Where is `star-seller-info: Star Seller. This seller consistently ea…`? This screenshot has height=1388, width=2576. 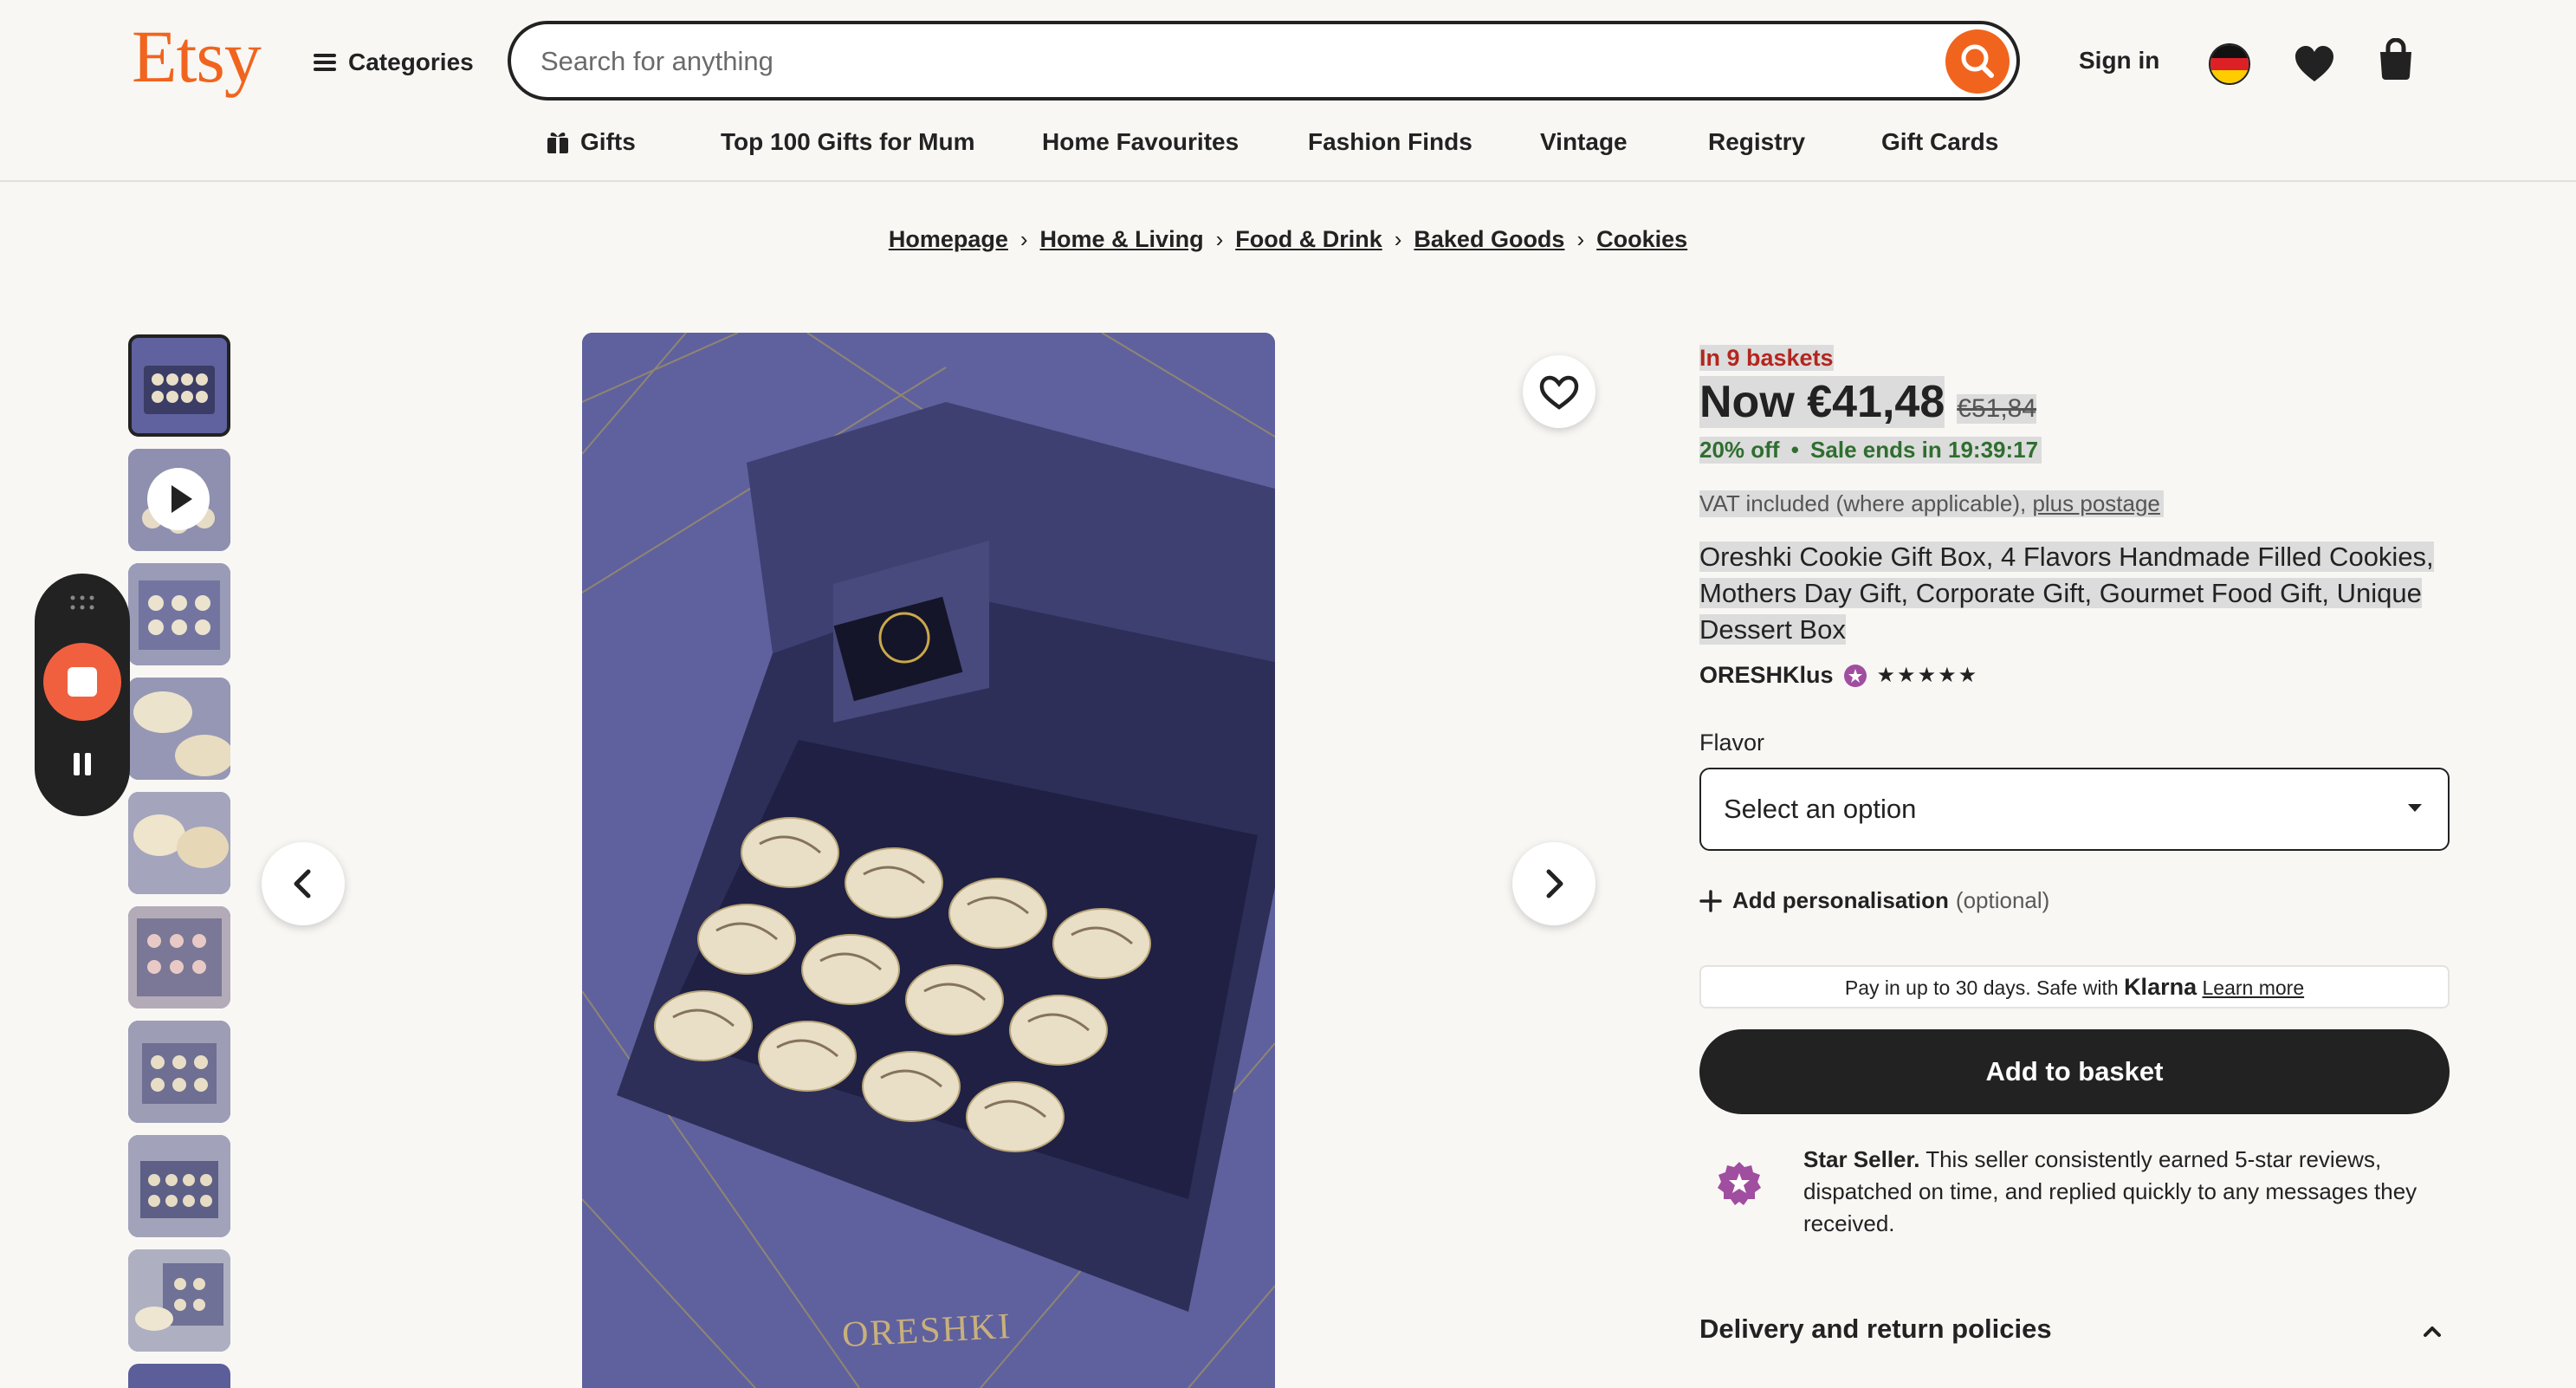 star-seller-info: Star Seller. This seller consistently ea… is located at coordinates (2132, 1192).